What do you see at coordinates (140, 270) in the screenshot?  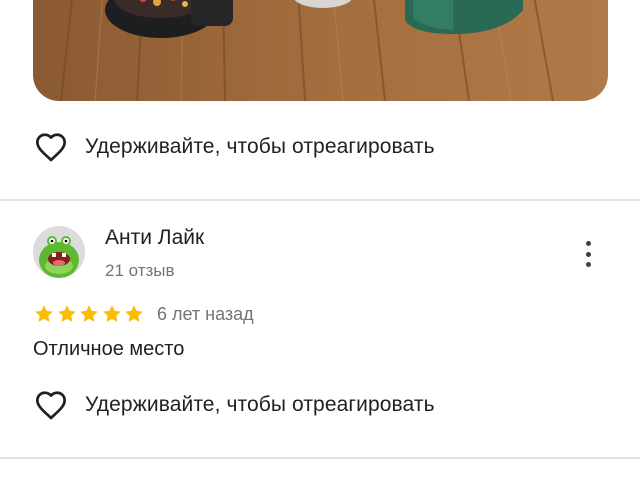 I see `author-review-count: 21 отзыв` at bounding box center [140, 270].